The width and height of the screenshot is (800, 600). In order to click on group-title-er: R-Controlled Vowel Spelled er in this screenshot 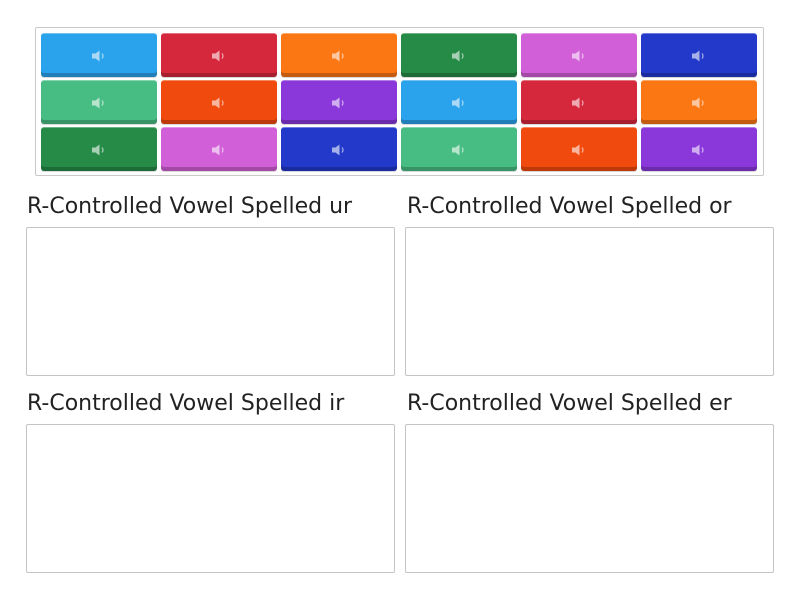, I will do `click(569, 403)`.